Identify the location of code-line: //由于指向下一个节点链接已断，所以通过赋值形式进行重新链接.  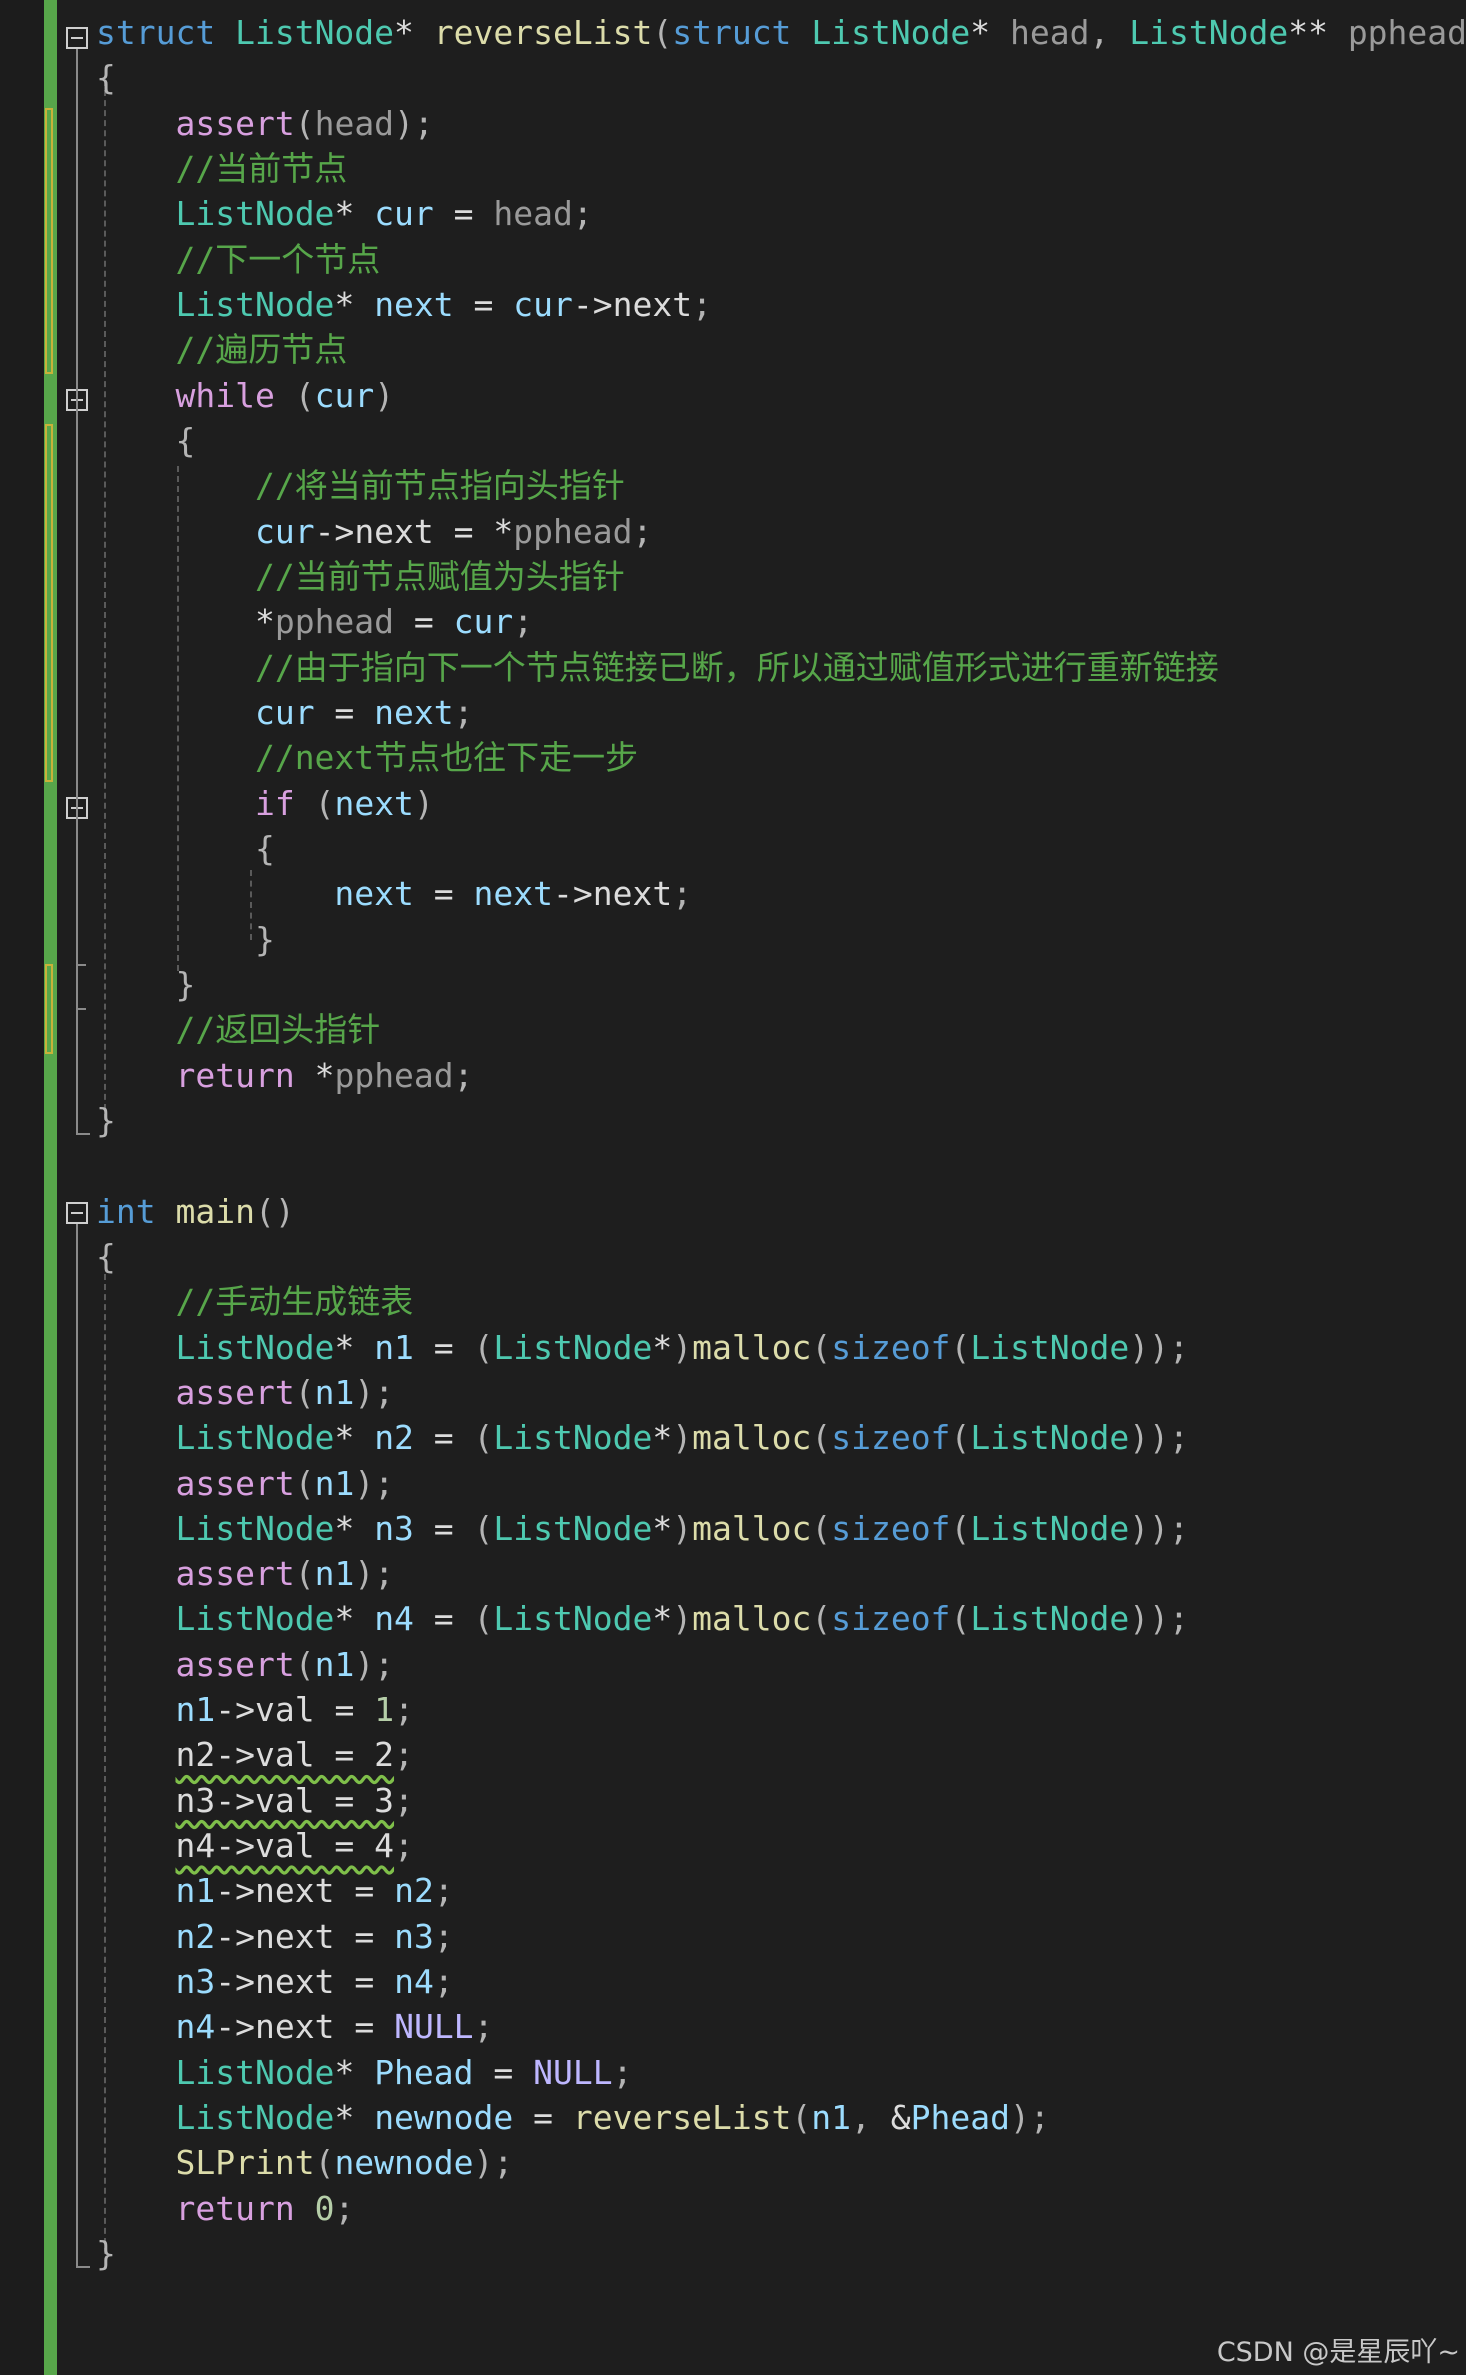
(781, 667).